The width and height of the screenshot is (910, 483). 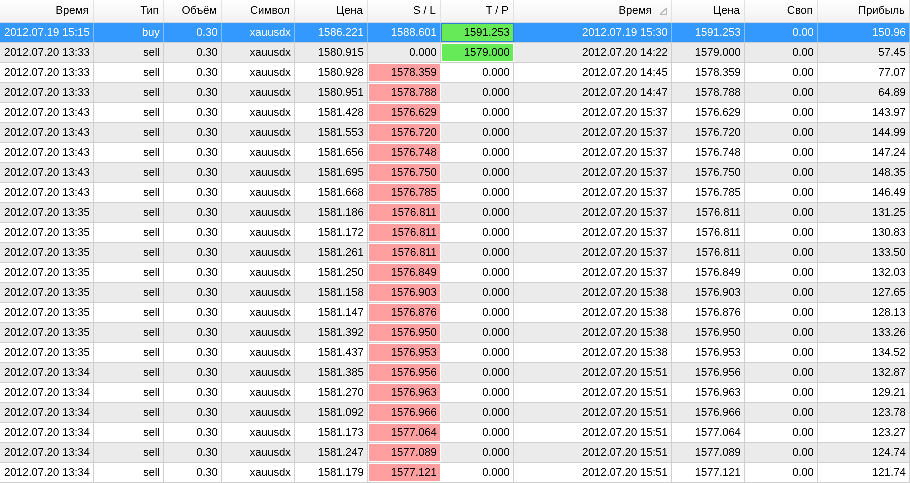 I want to click on table-cell: 1576.629, so click(x=708, y=112).